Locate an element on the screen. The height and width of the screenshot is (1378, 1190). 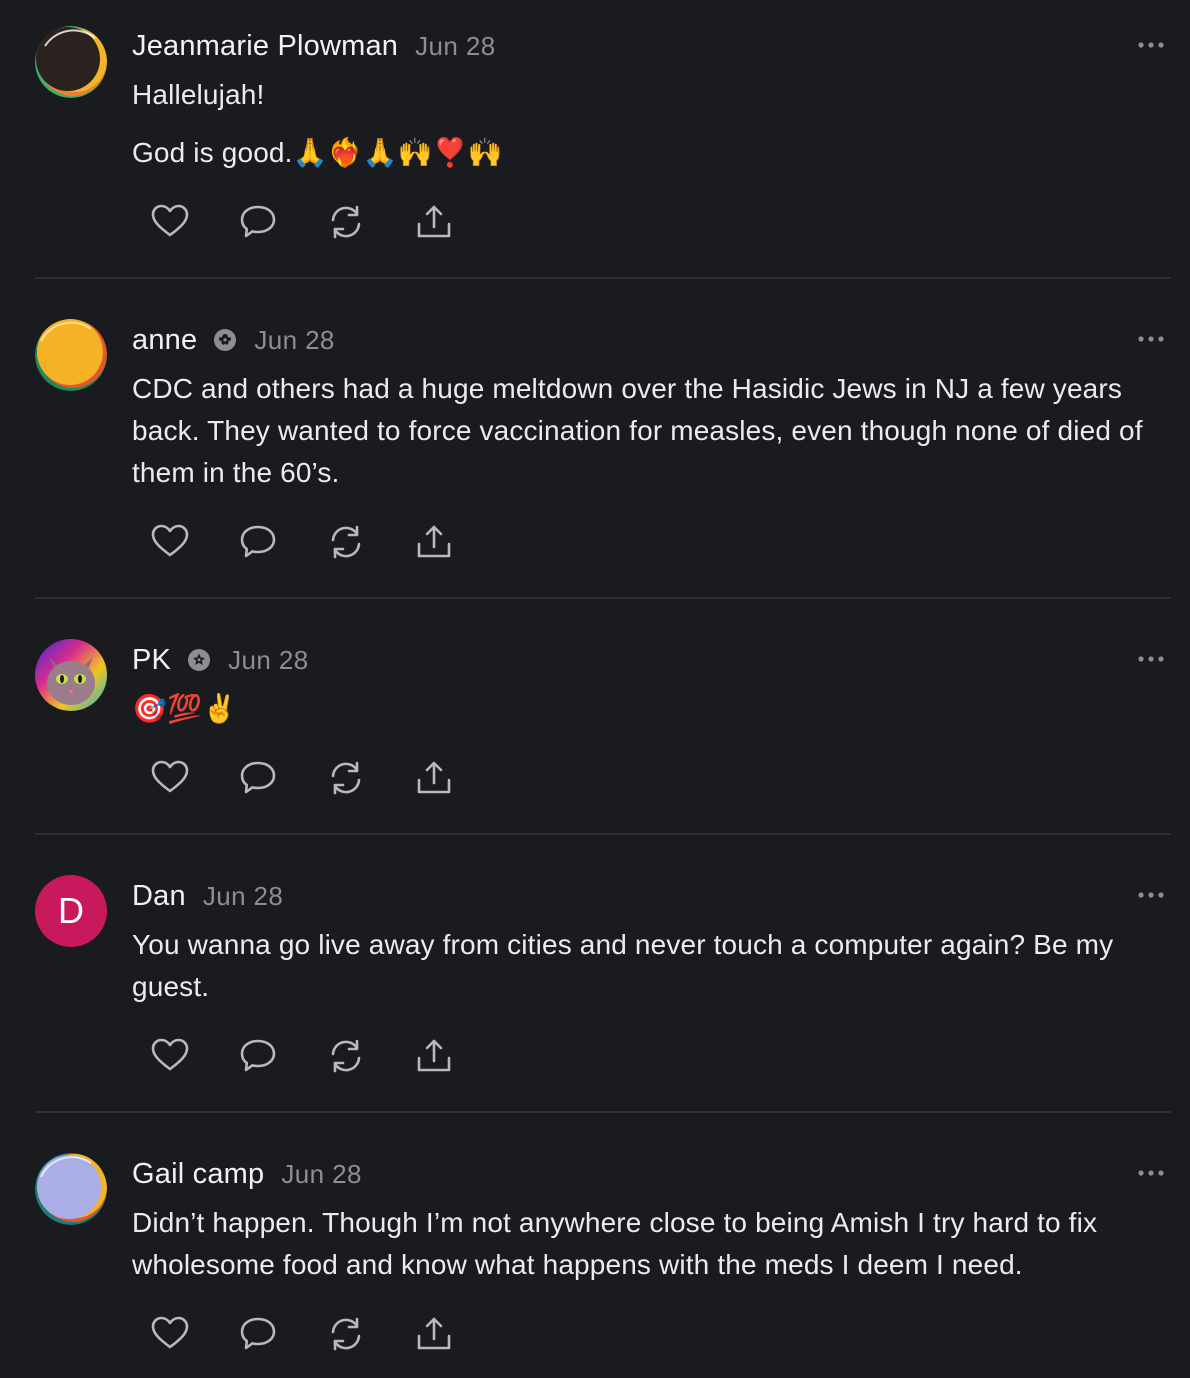
comment-body: Hallelujah! God is good.🙏❤️‍🔥🙏🙌❣️🙌 is located at coordinates (647, 124).